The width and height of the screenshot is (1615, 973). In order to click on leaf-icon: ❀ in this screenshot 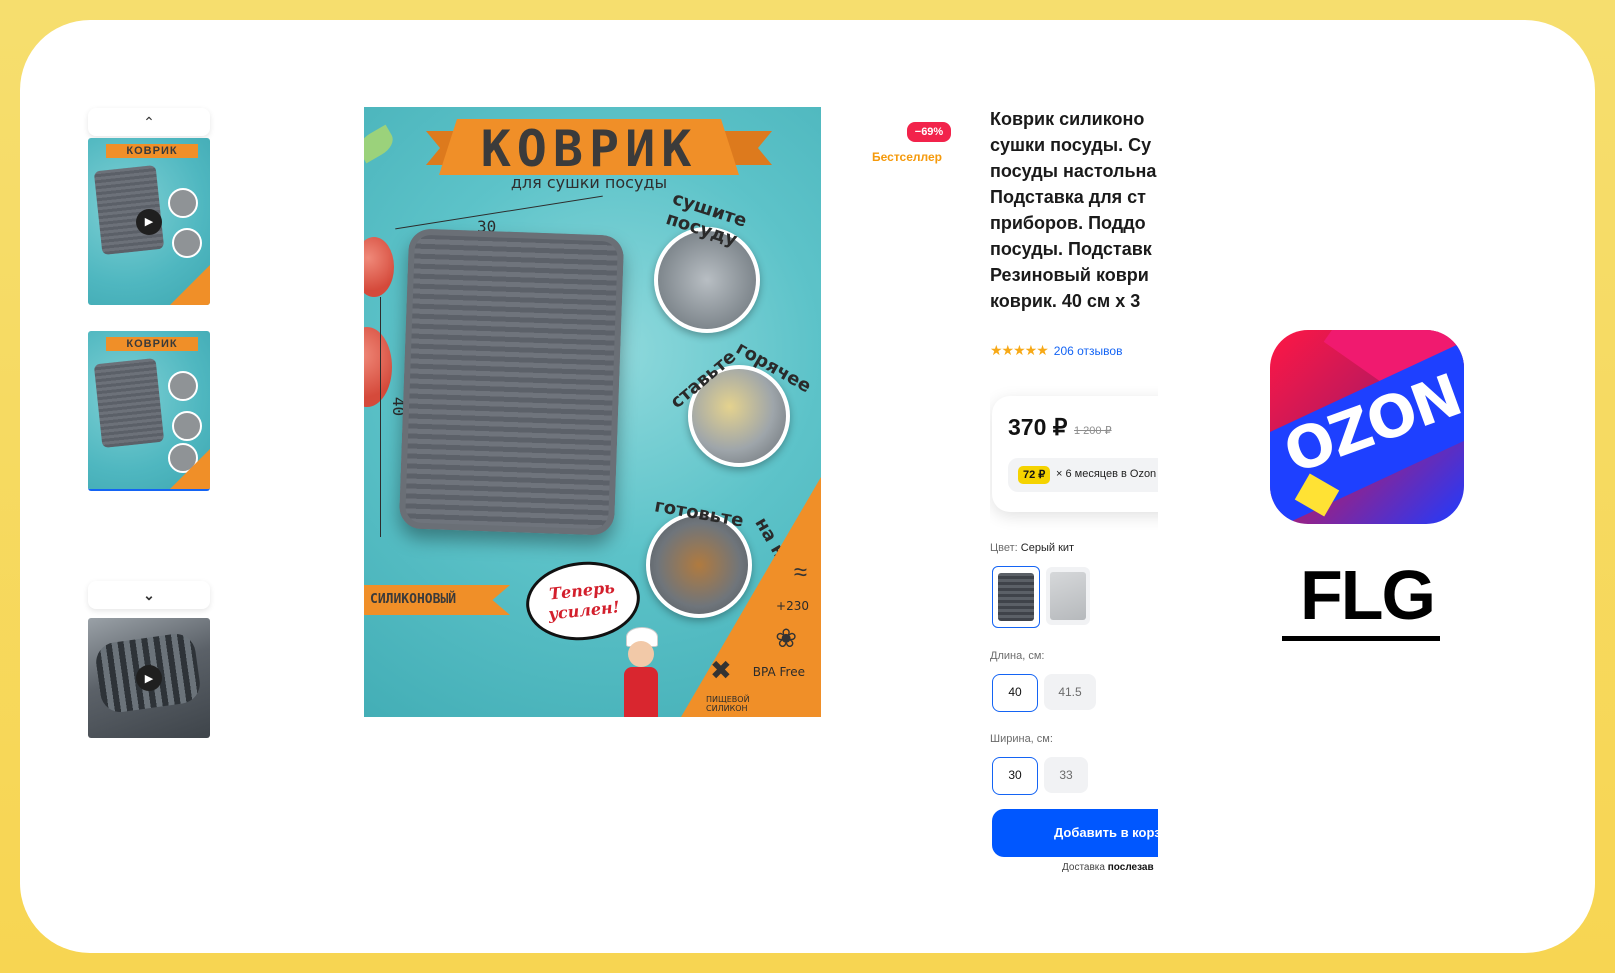, I will do `click(786, 638)`.